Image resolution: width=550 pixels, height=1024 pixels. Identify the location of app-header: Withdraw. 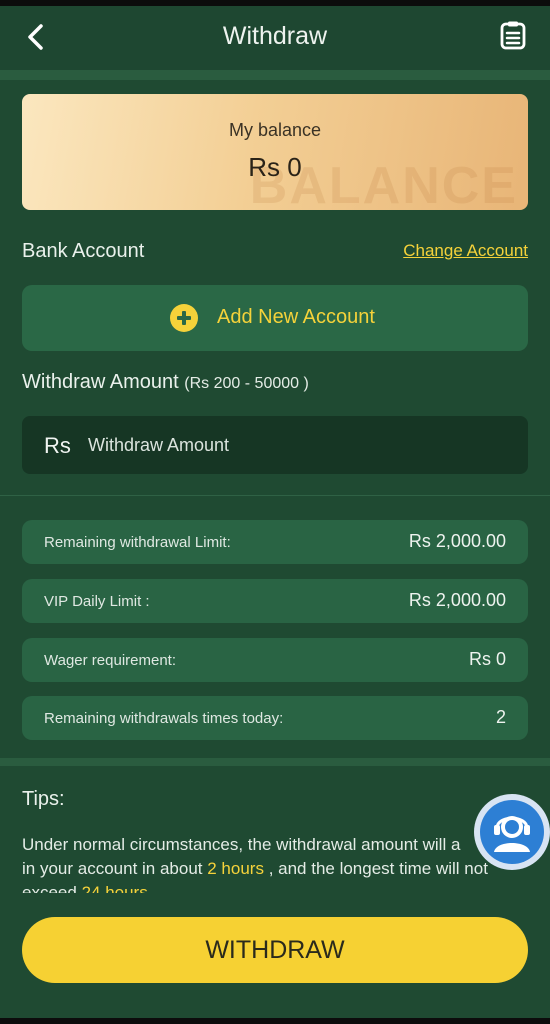
(275, 38).